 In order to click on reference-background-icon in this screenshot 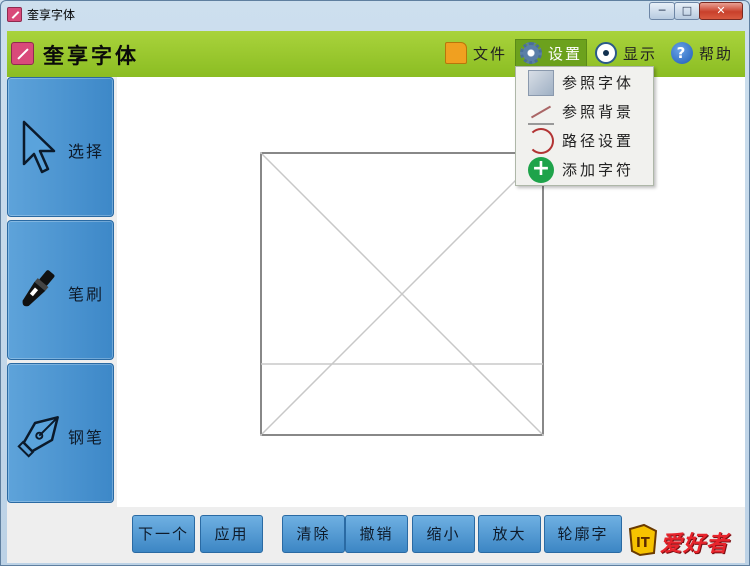, I will do `click(541, 112)`.